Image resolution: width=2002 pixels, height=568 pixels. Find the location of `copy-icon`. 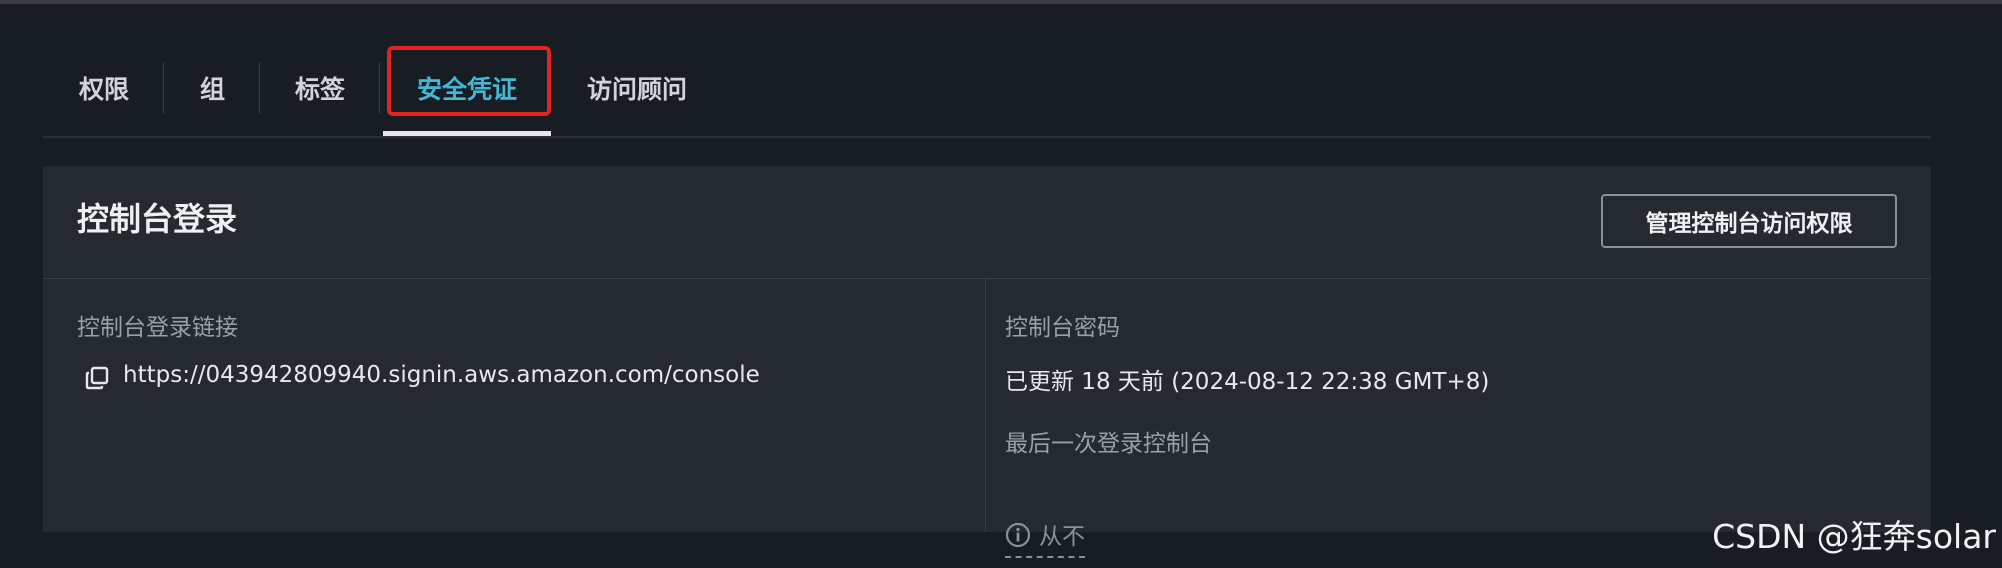

copy-icon is located at coordinates (97, 378).